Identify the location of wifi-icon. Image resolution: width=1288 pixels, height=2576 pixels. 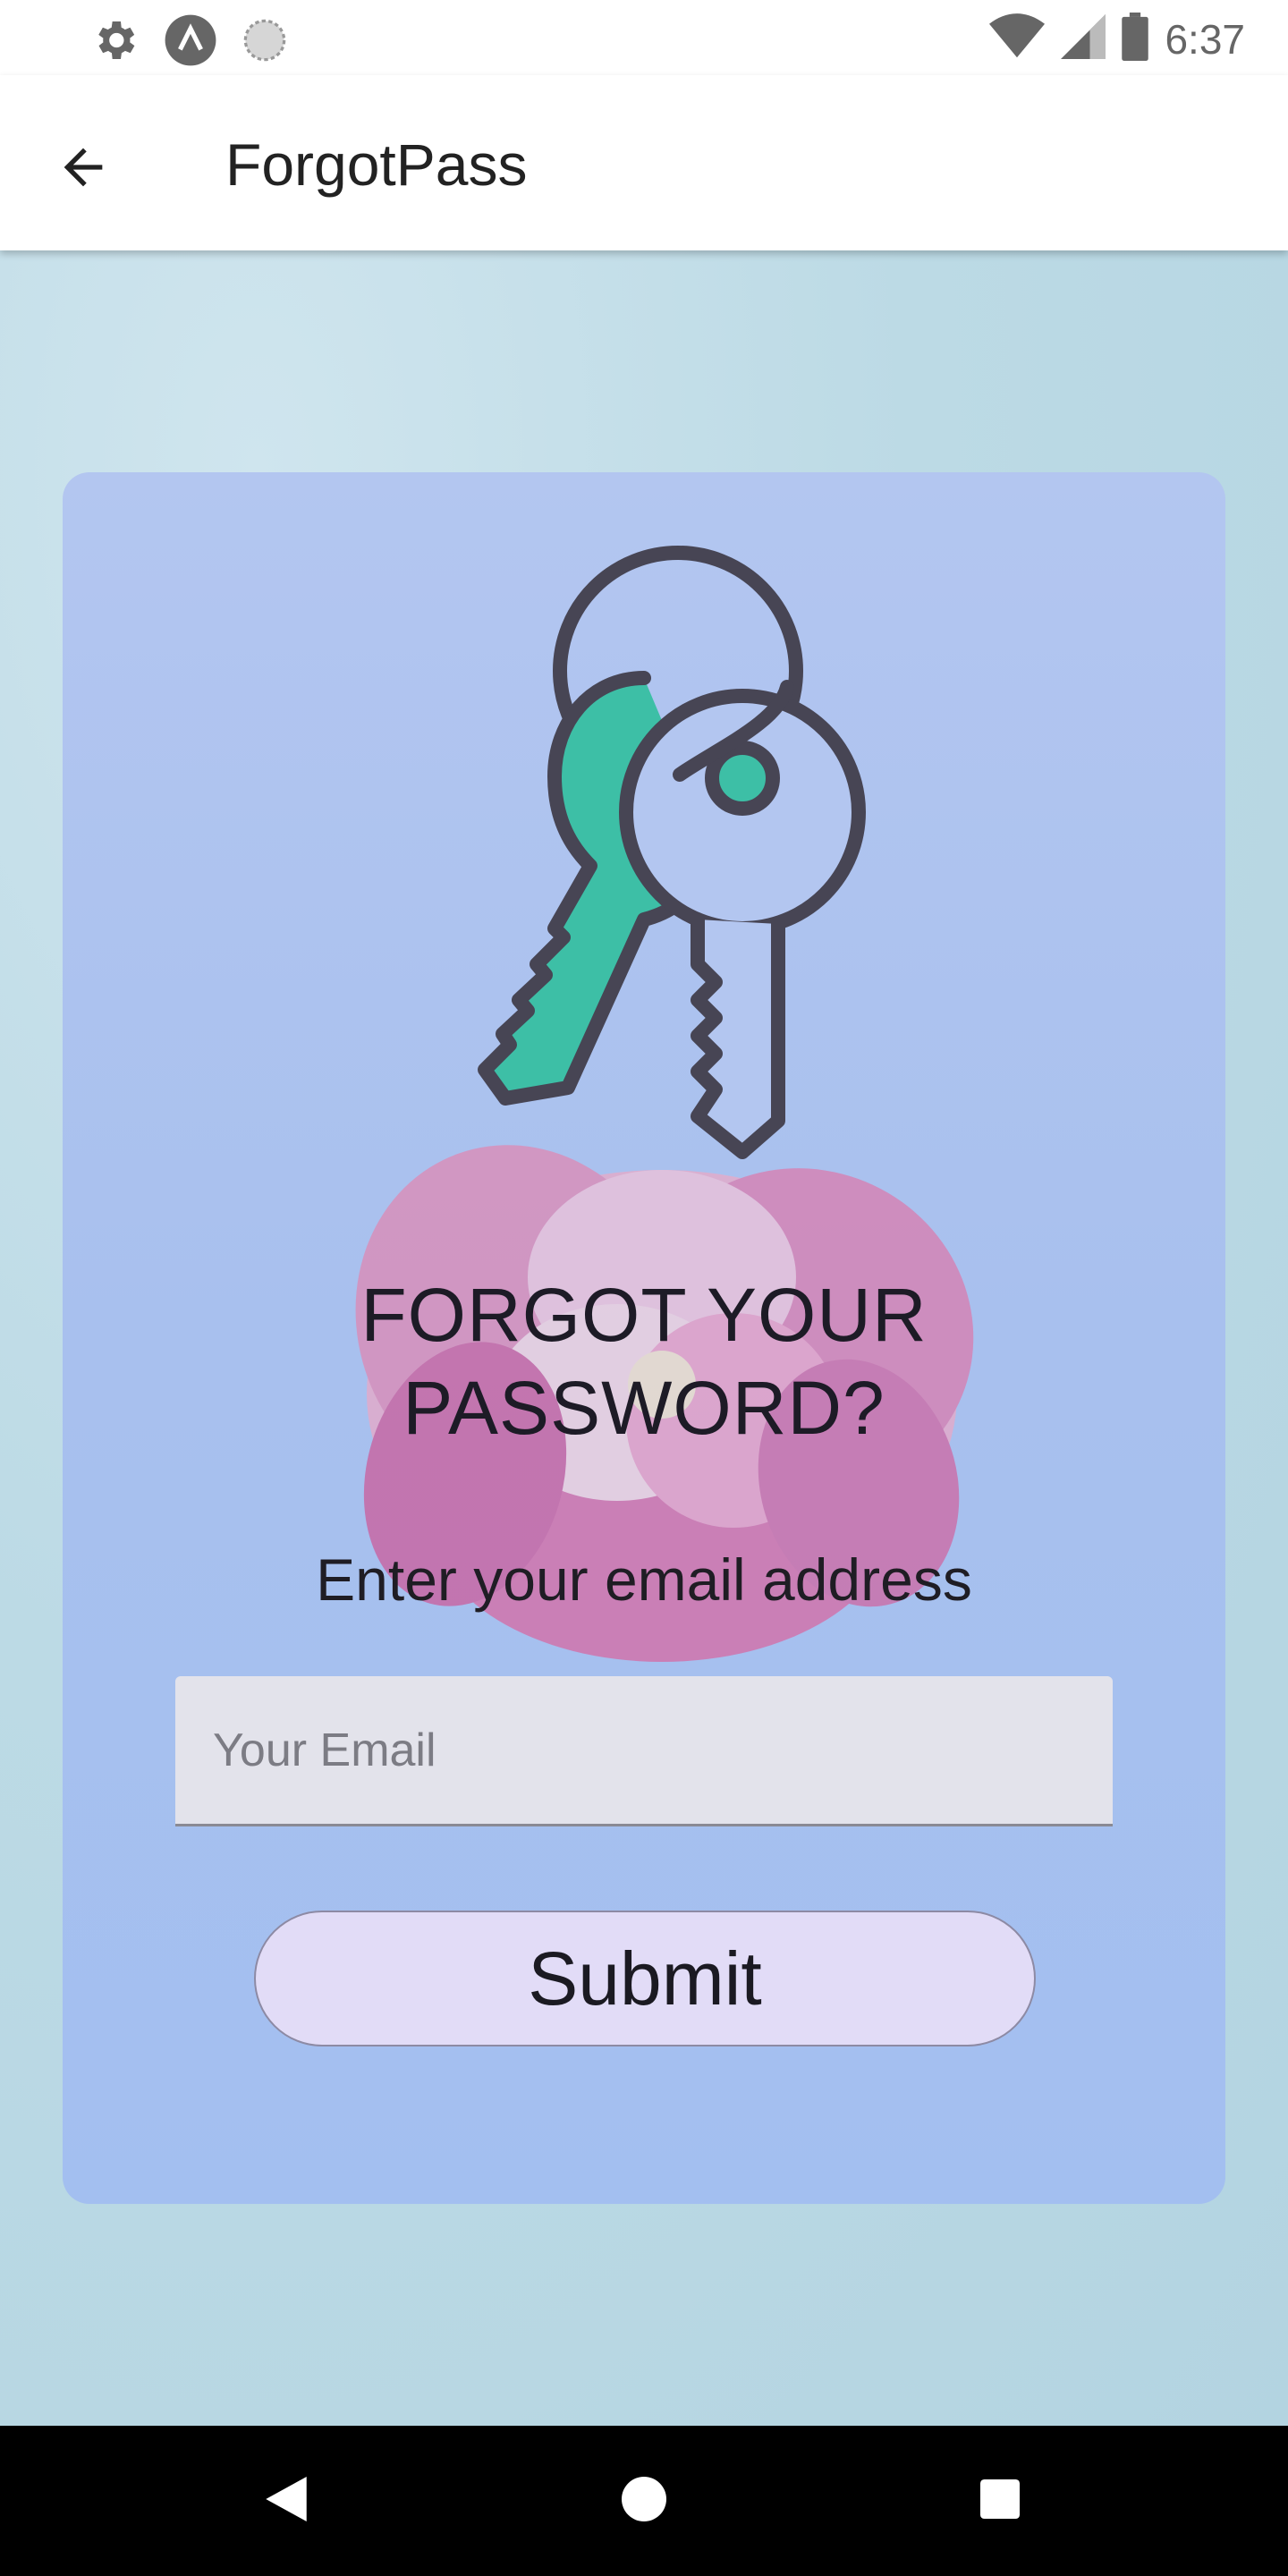
(1017, 38).